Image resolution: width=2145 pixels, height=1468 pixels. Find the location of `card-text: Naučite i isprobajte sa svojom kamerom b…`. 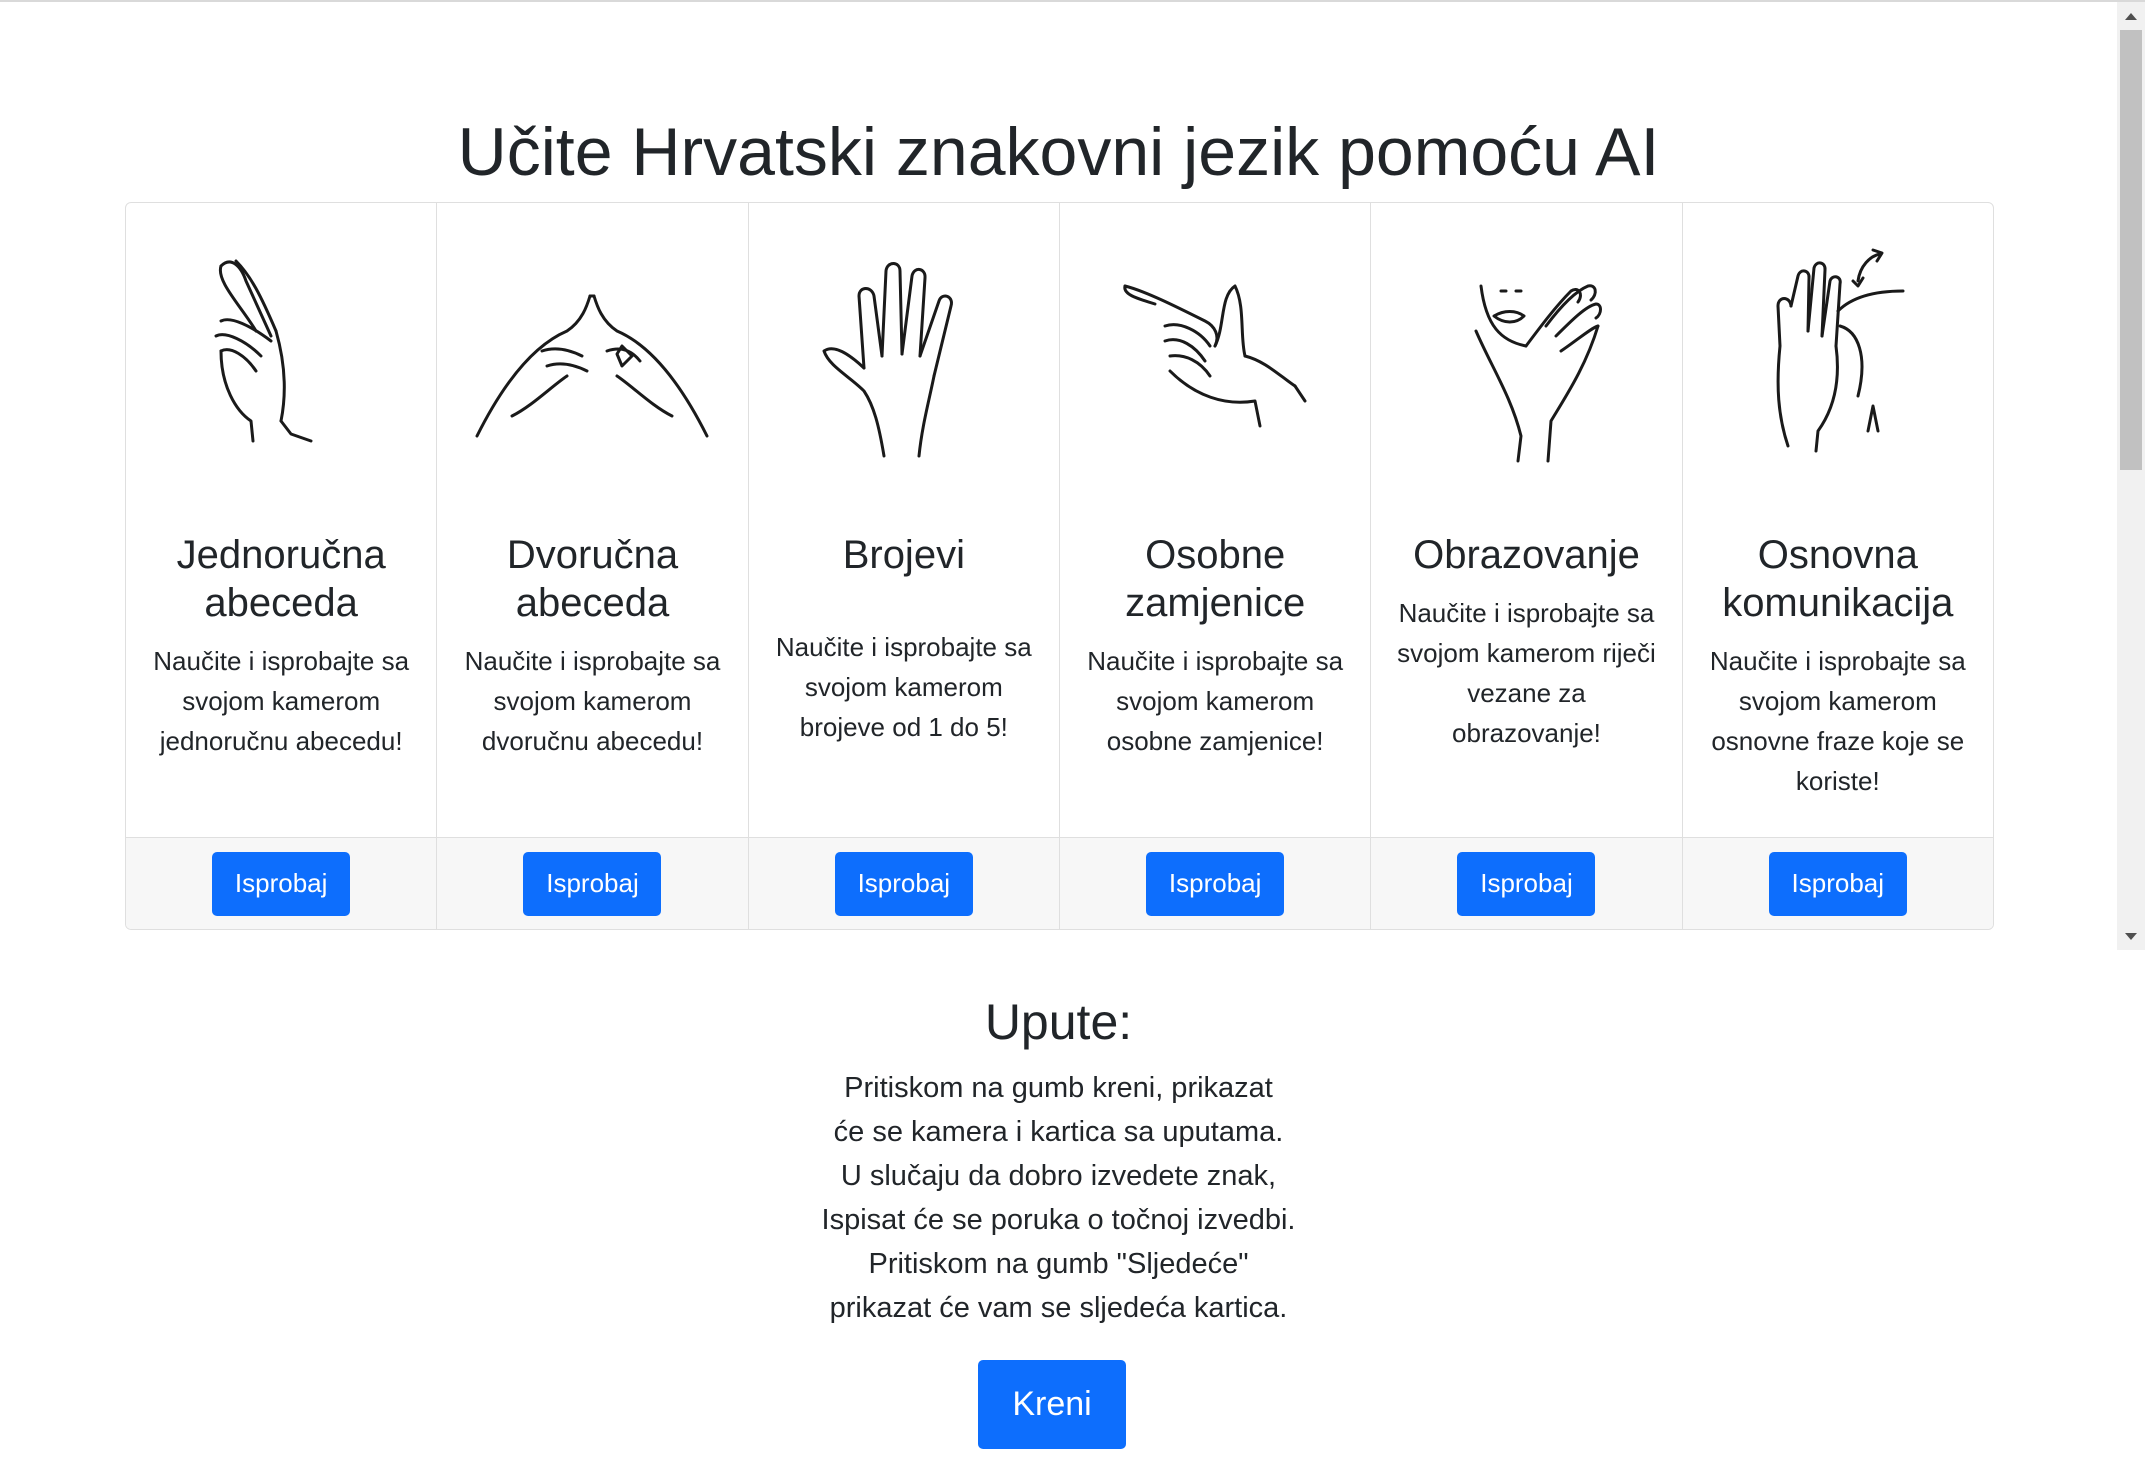

card-text: Naučite i isprobajte sa svojom kamerom b… is located at coordinates (903, 687).